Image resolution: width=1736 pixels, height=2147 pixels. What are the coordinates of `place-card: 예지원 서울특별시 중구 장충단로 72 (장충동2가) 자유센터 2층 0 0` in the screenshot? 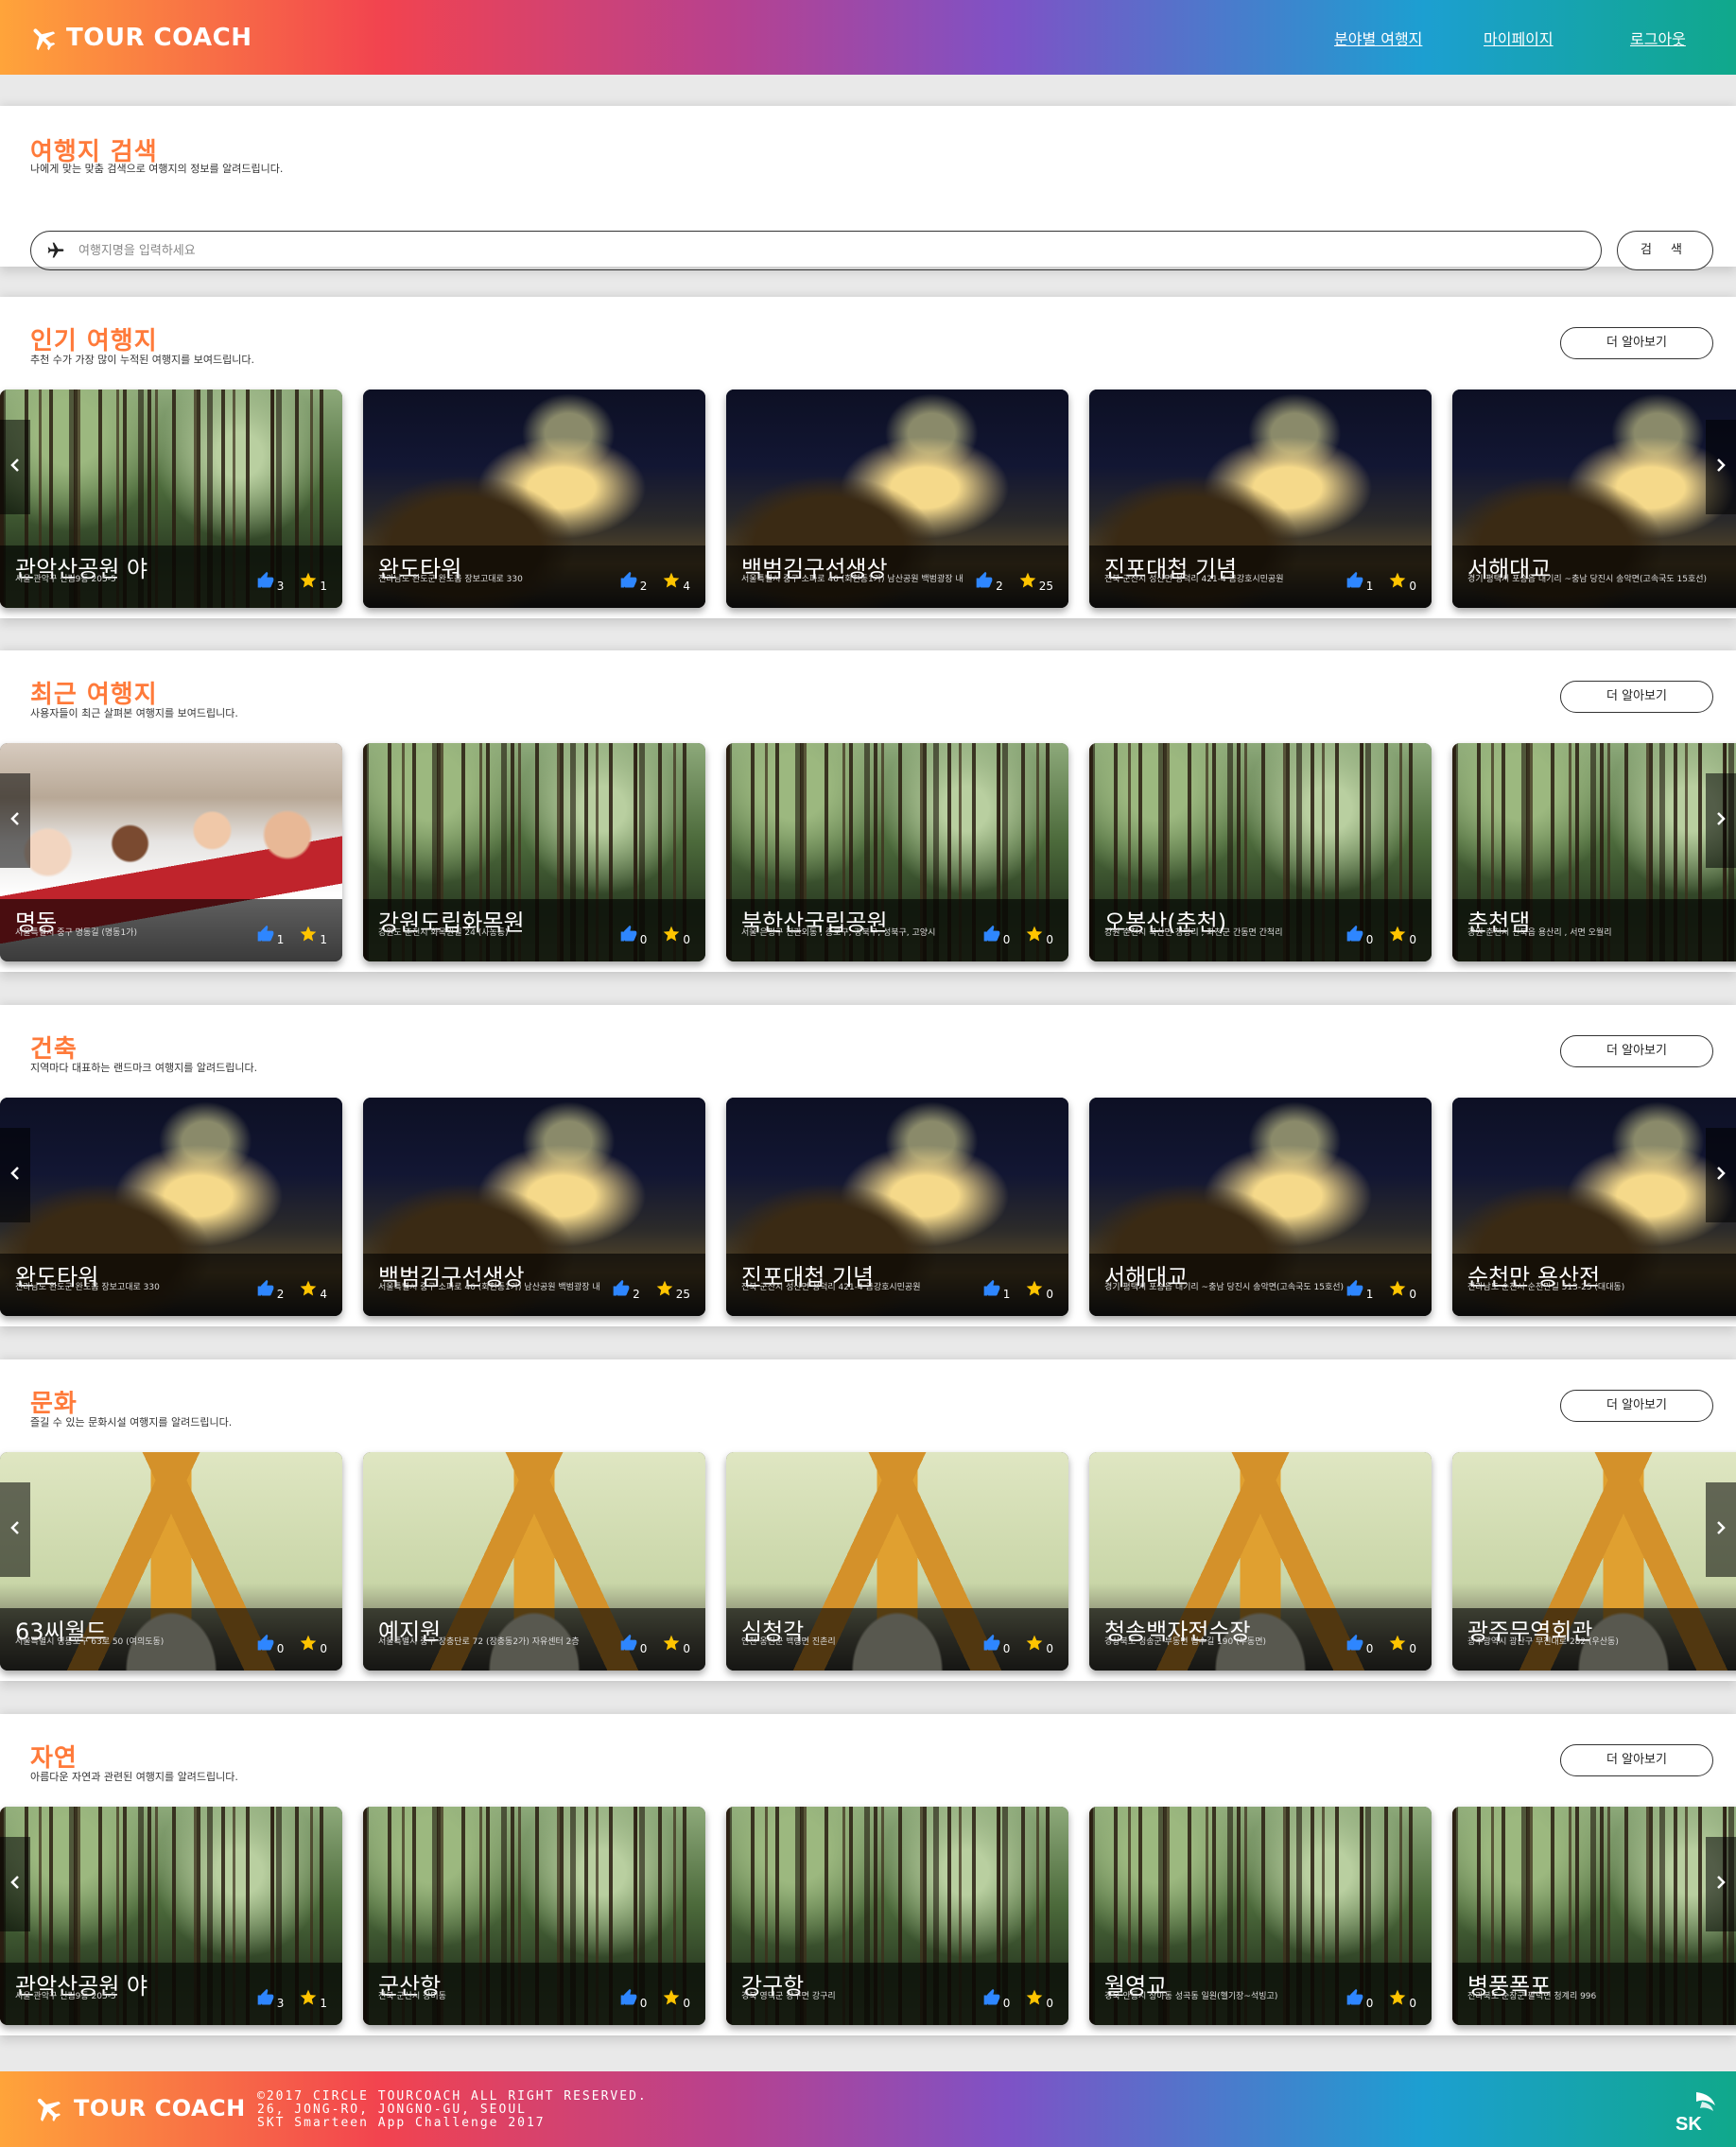 It's located at (534, 1561).